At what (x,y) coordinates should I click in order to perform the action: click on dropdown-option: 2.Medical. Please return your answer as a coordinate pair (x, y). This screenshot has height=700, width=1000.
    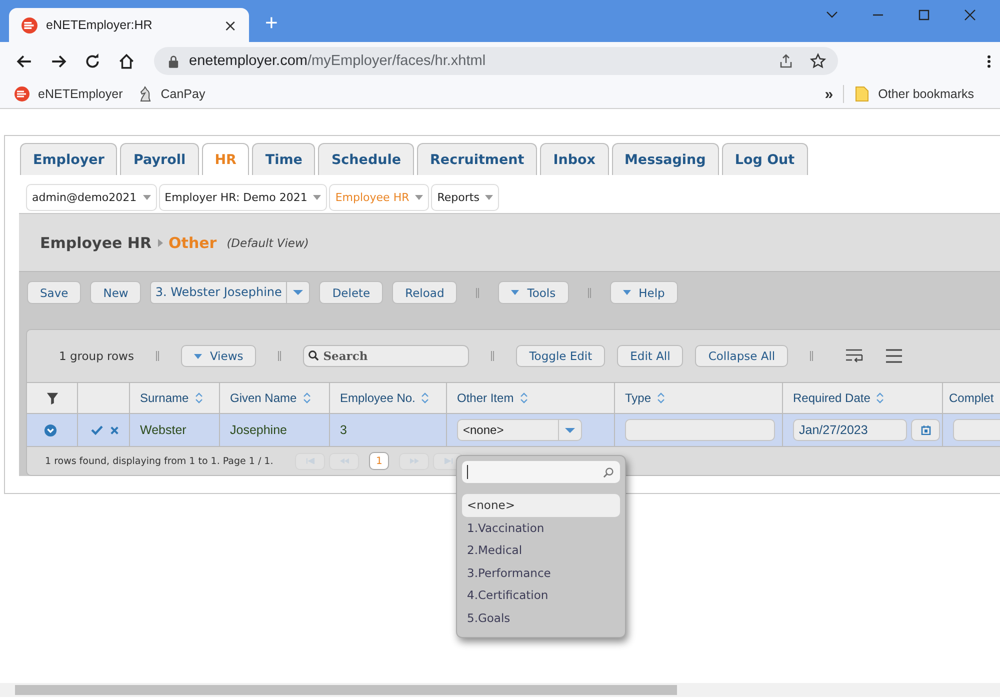
    Looking at the image, I should click on (541, 550).